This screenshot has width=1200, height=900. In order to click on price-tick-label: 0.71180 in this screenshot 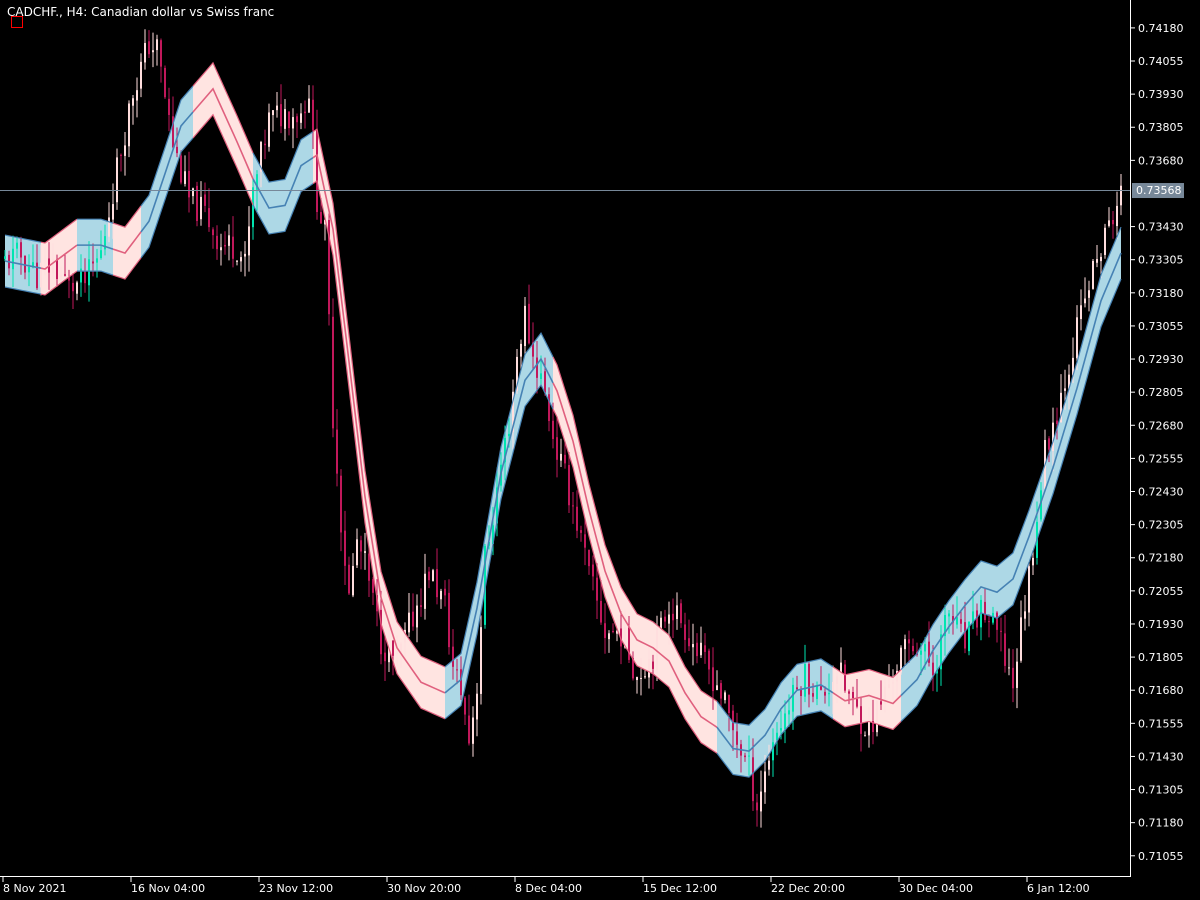, I will do `click(1161, 823)`.